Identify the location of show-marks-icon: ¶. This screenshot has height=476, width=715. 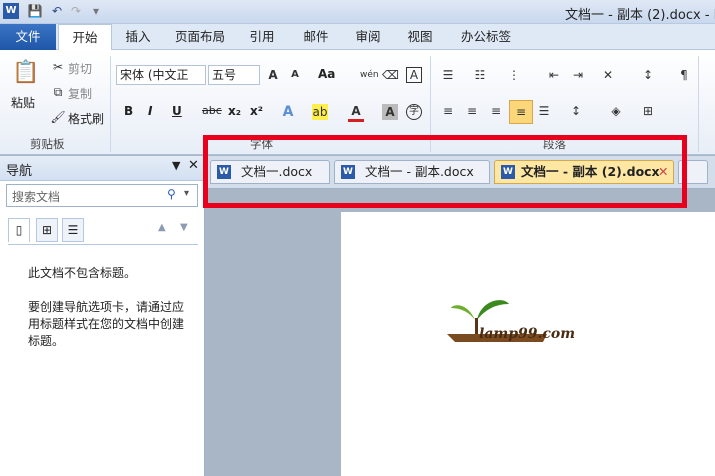
(684, 75).